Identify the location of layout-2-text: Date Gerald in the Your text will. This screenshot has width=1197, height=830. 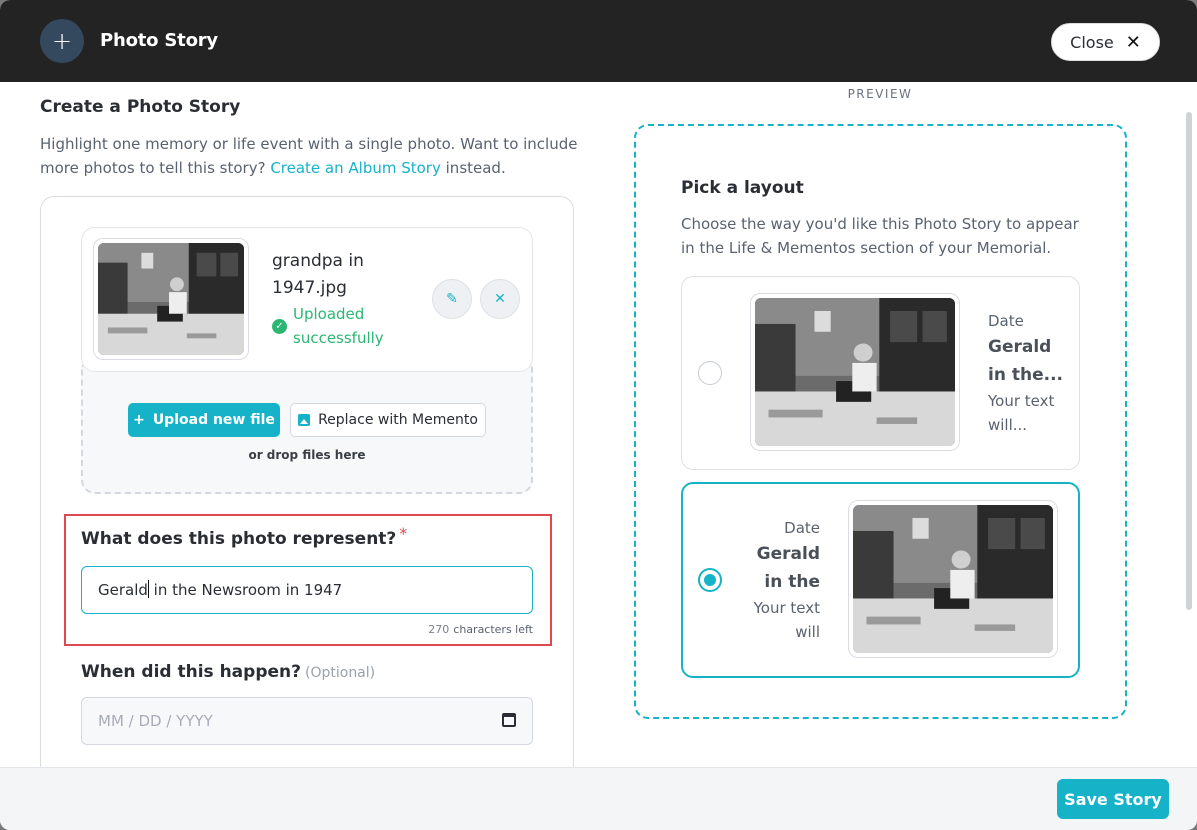
(780, 580).